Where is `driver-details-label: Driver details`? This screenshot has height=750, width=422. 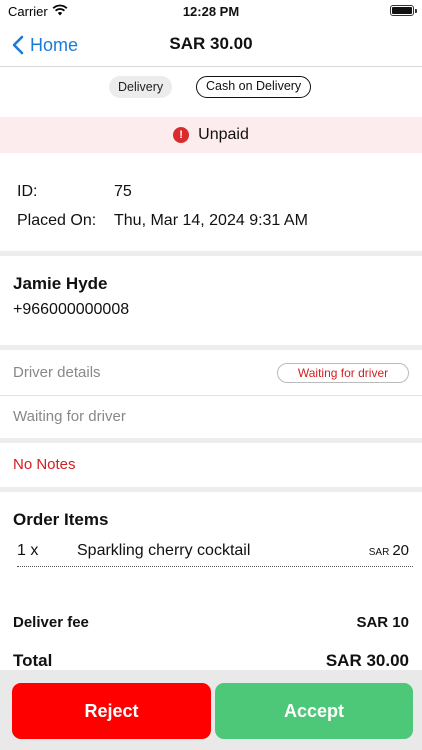
driver-details-label: Driver details is located at coordinates (57, 372).